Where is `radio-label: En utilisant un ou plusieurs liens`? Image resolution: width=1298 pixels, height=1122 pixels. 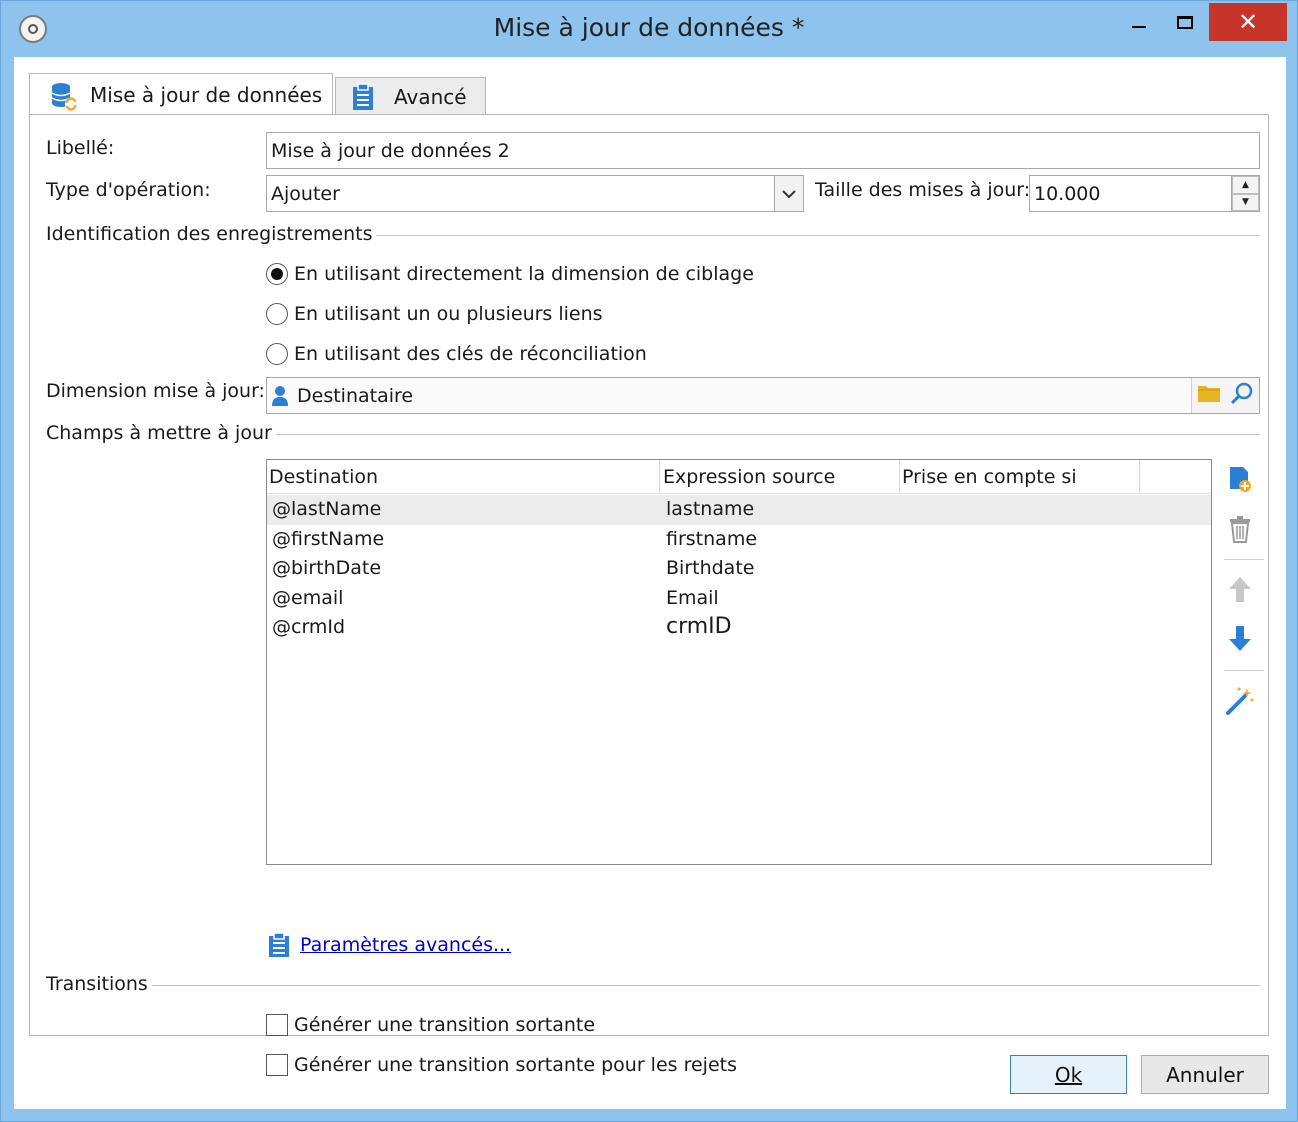 radio-label: En utilisant un ou plusieurs liens is located at coordinates (448, 314).